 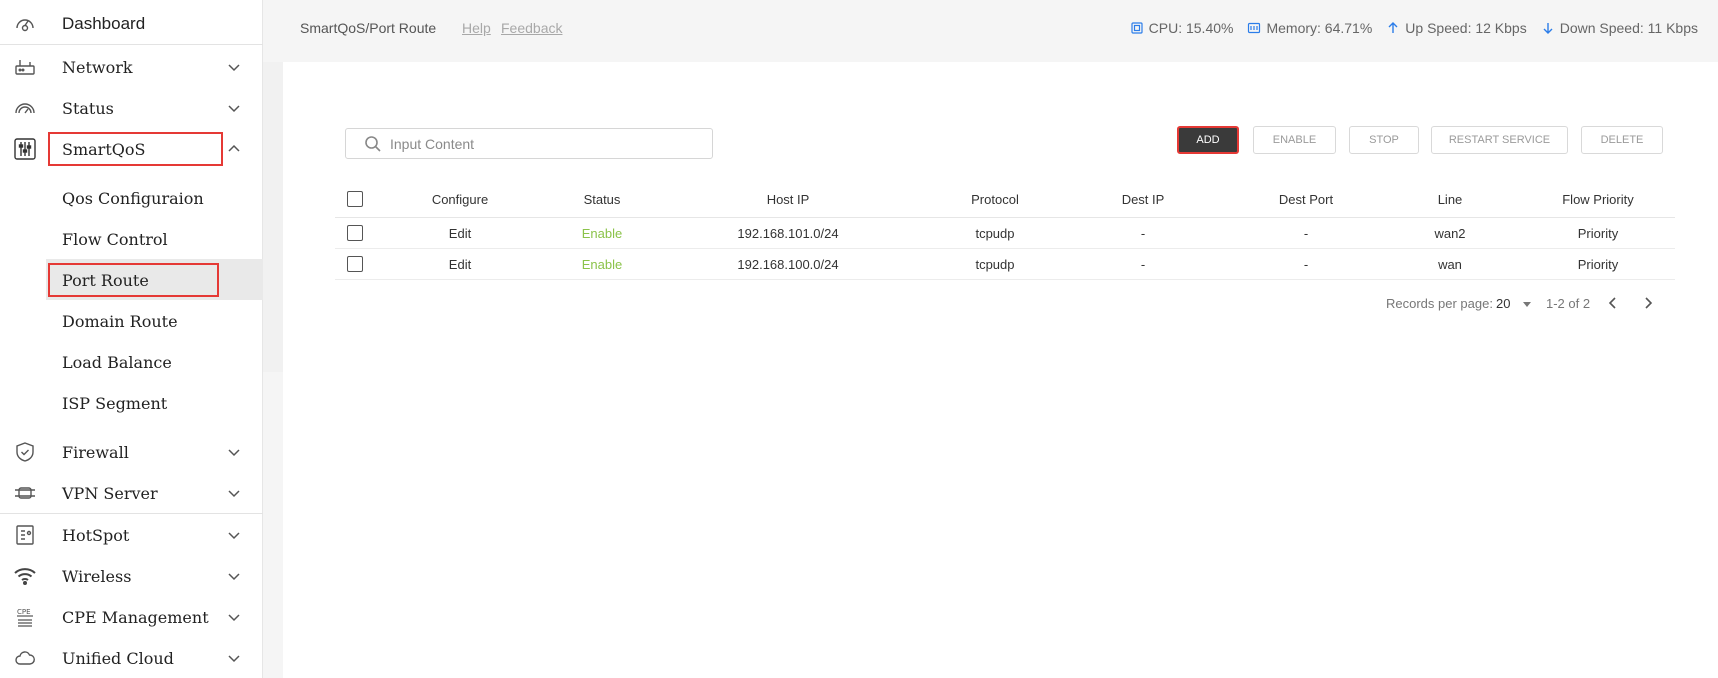 What do you see at coordinates (131, 198) in the screenshot?
I see `submenu-item-qos-configuration: Qos Configuraion` at bounding box center [131, 198].